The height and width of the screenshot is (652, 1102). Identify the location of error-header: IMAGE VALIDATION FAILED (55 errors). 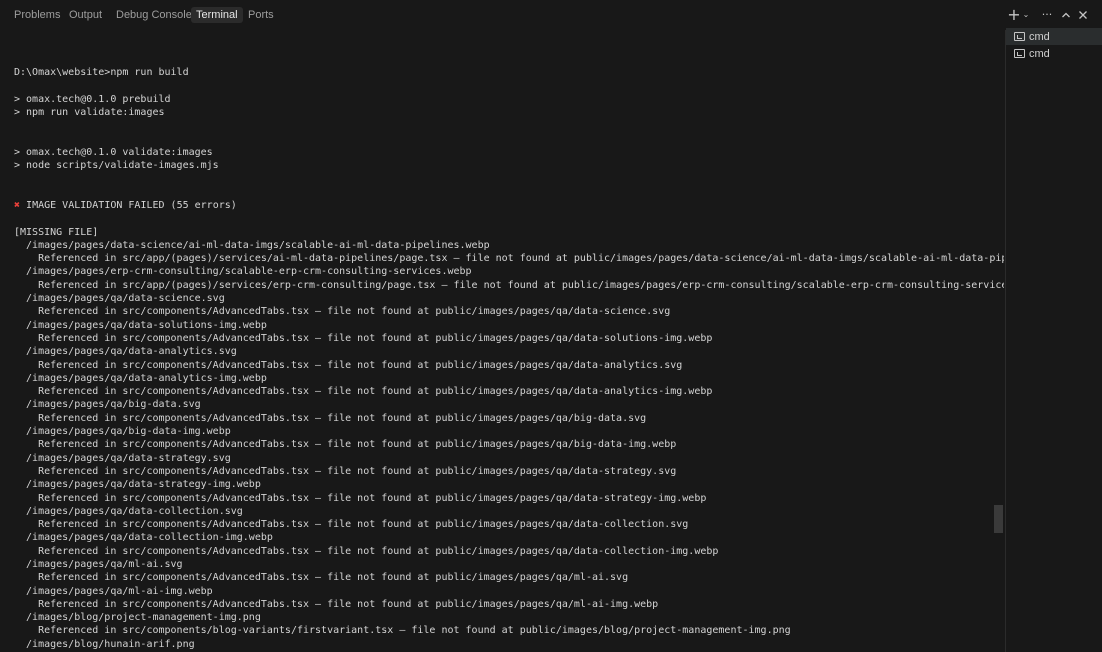
(128, 205).